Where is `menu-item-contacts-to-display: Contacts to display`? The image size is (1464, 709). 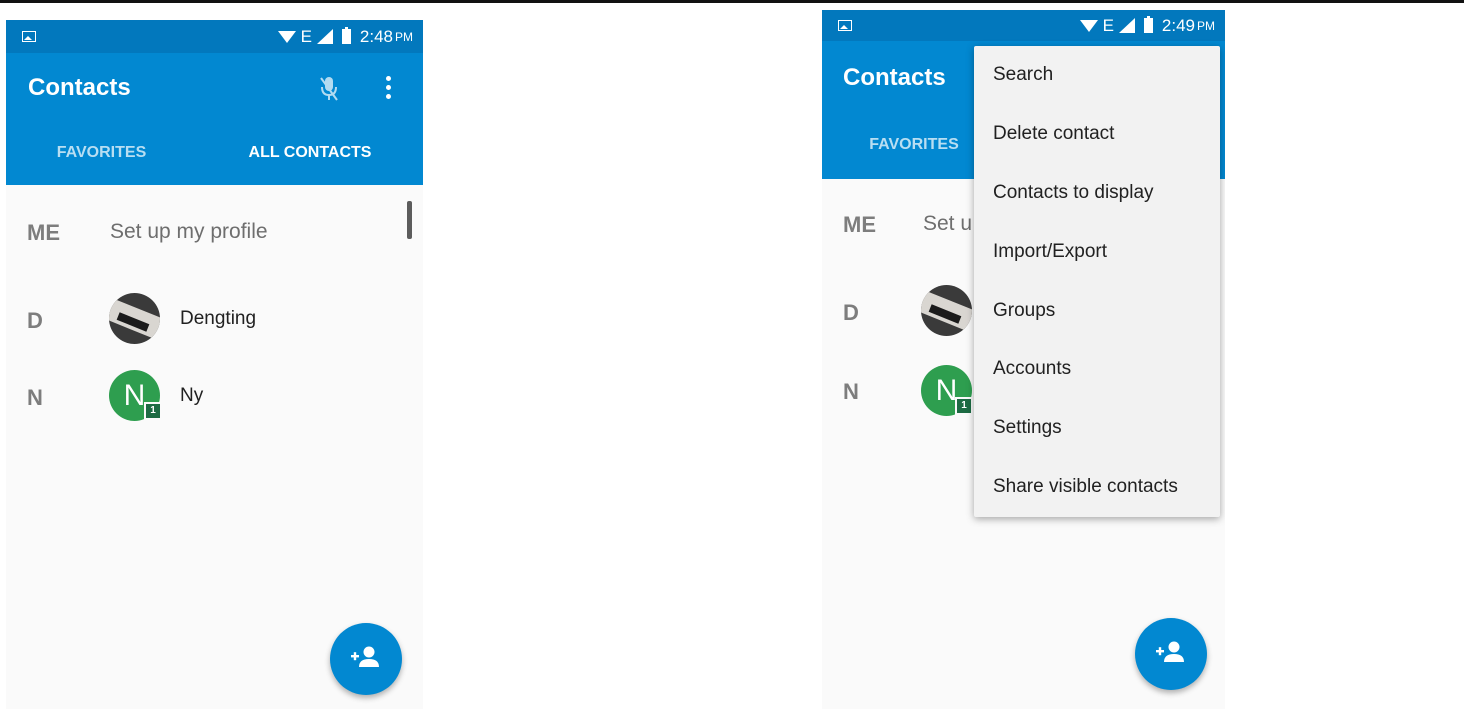
menu-item-contacts-to-display: Contacts to display is located at coordinates (1097, 193).